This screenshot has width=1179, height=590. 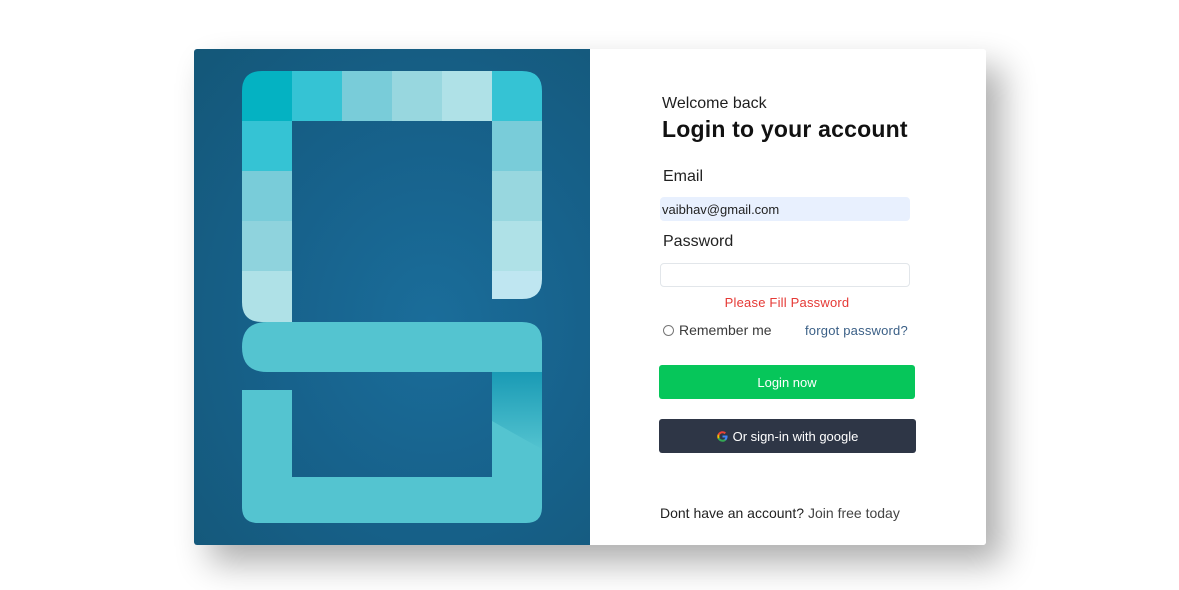 What do you see at coordinates (854, 513) in the screenshot?
I see `signup-link: Join free today` at bounding box center [854, 513].